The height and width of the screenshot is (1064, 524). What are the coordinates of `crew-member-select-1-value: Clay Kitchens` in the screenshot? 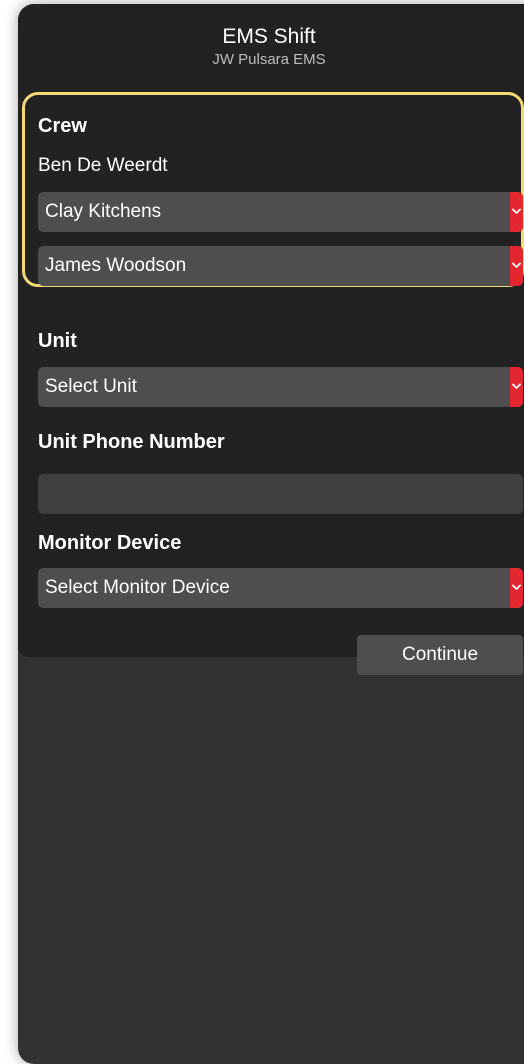 It's located at (103, 211).